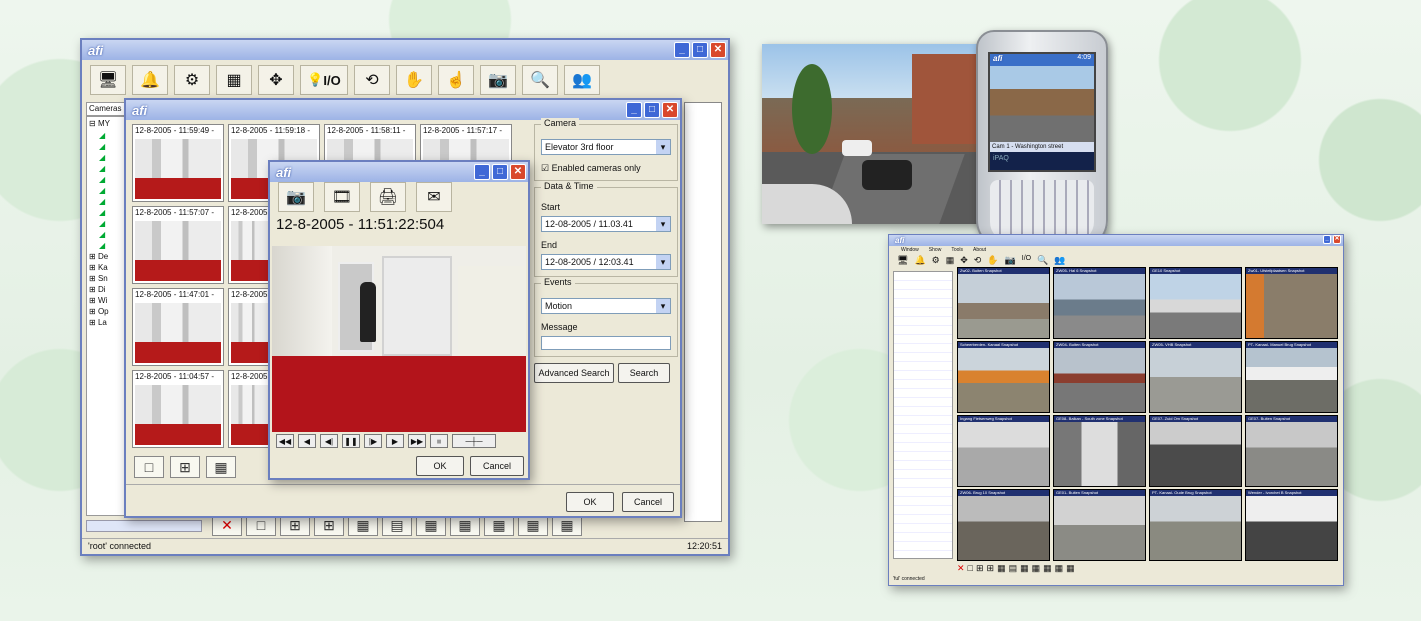 The height and width of the screenshot is (621, 1421). What do you see at coordinates (950, 261) in the screenshot?
I see `layout-icon: ▦` at bounding box center [950, 261].